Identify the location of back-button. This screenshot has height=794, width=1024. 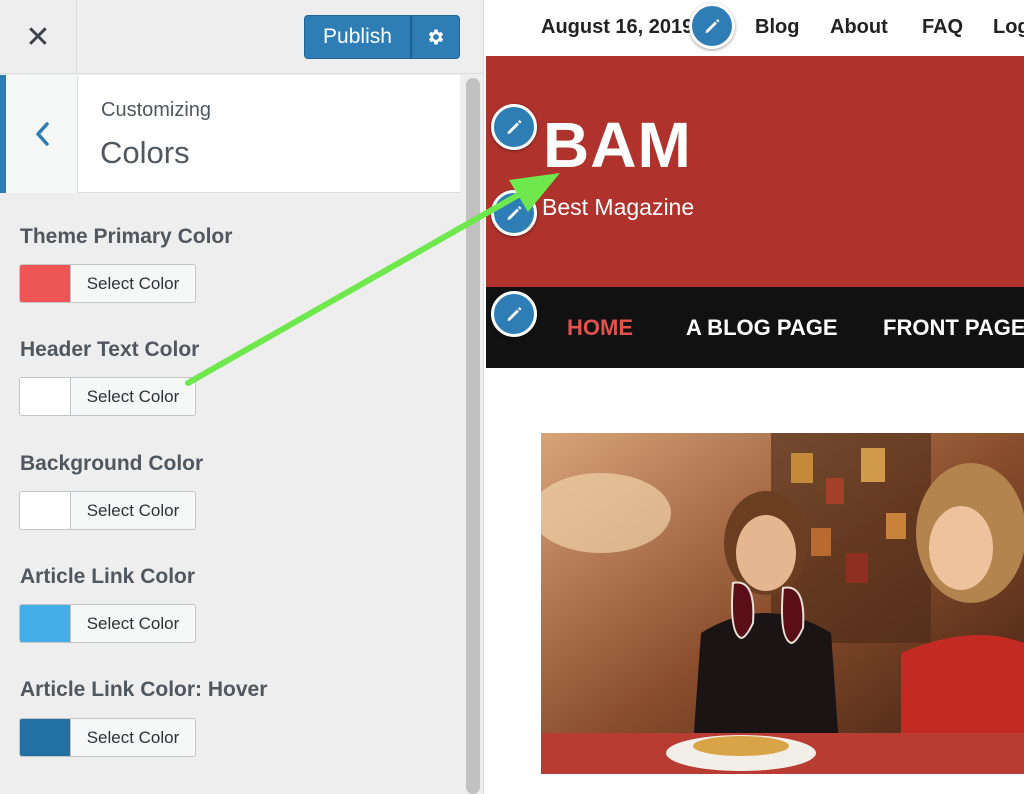
(39, 134).